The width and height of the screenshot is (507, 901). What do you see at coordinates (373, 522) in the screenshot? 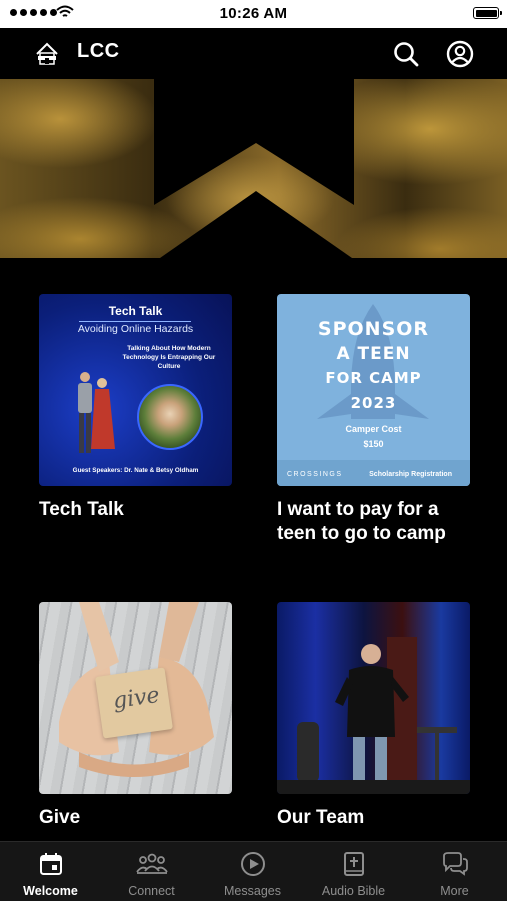
I see `card-title: I want to pay for a teen to go to camp` at bounding box center [373, 522].